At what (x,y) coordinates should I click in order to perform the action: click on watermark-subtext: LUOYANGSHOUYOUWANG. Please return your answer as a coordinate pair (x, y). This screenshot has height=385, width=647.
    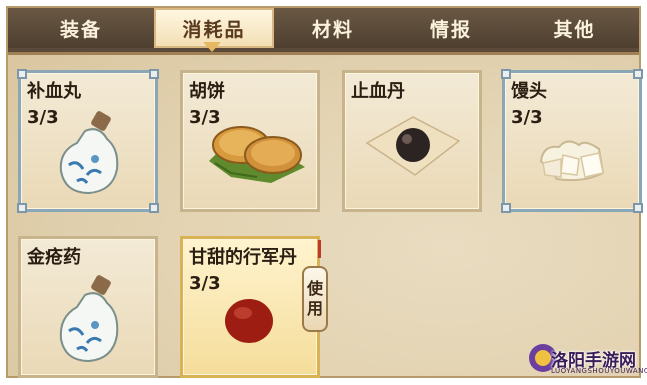
    Looking at the image, I should click on (599, 371).